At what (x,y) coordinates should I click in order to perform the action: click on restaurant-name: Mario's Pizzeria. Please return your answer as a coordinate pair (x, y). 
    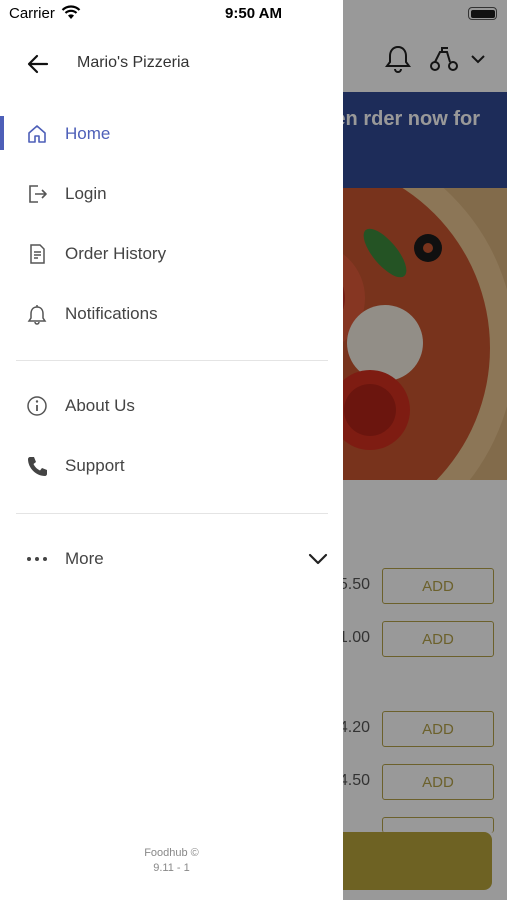
    Looking at the image, I should click on (133, 62).